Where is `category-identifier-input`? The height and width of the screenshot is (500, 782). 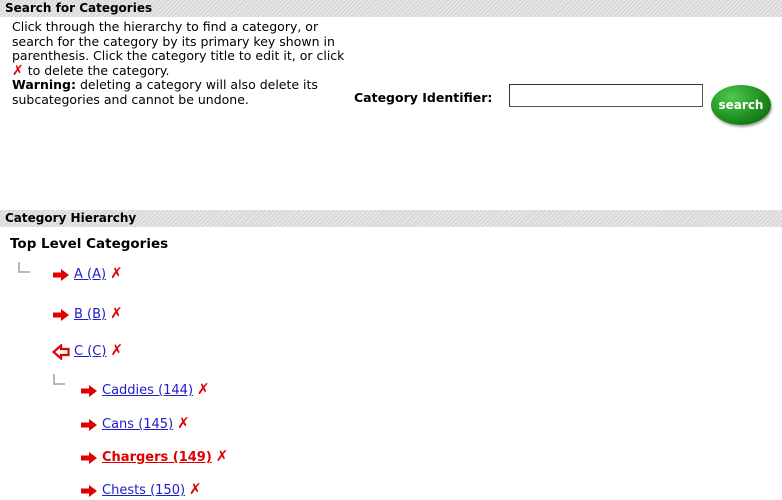 category-identifier-input is located at coordinates (606, 95).